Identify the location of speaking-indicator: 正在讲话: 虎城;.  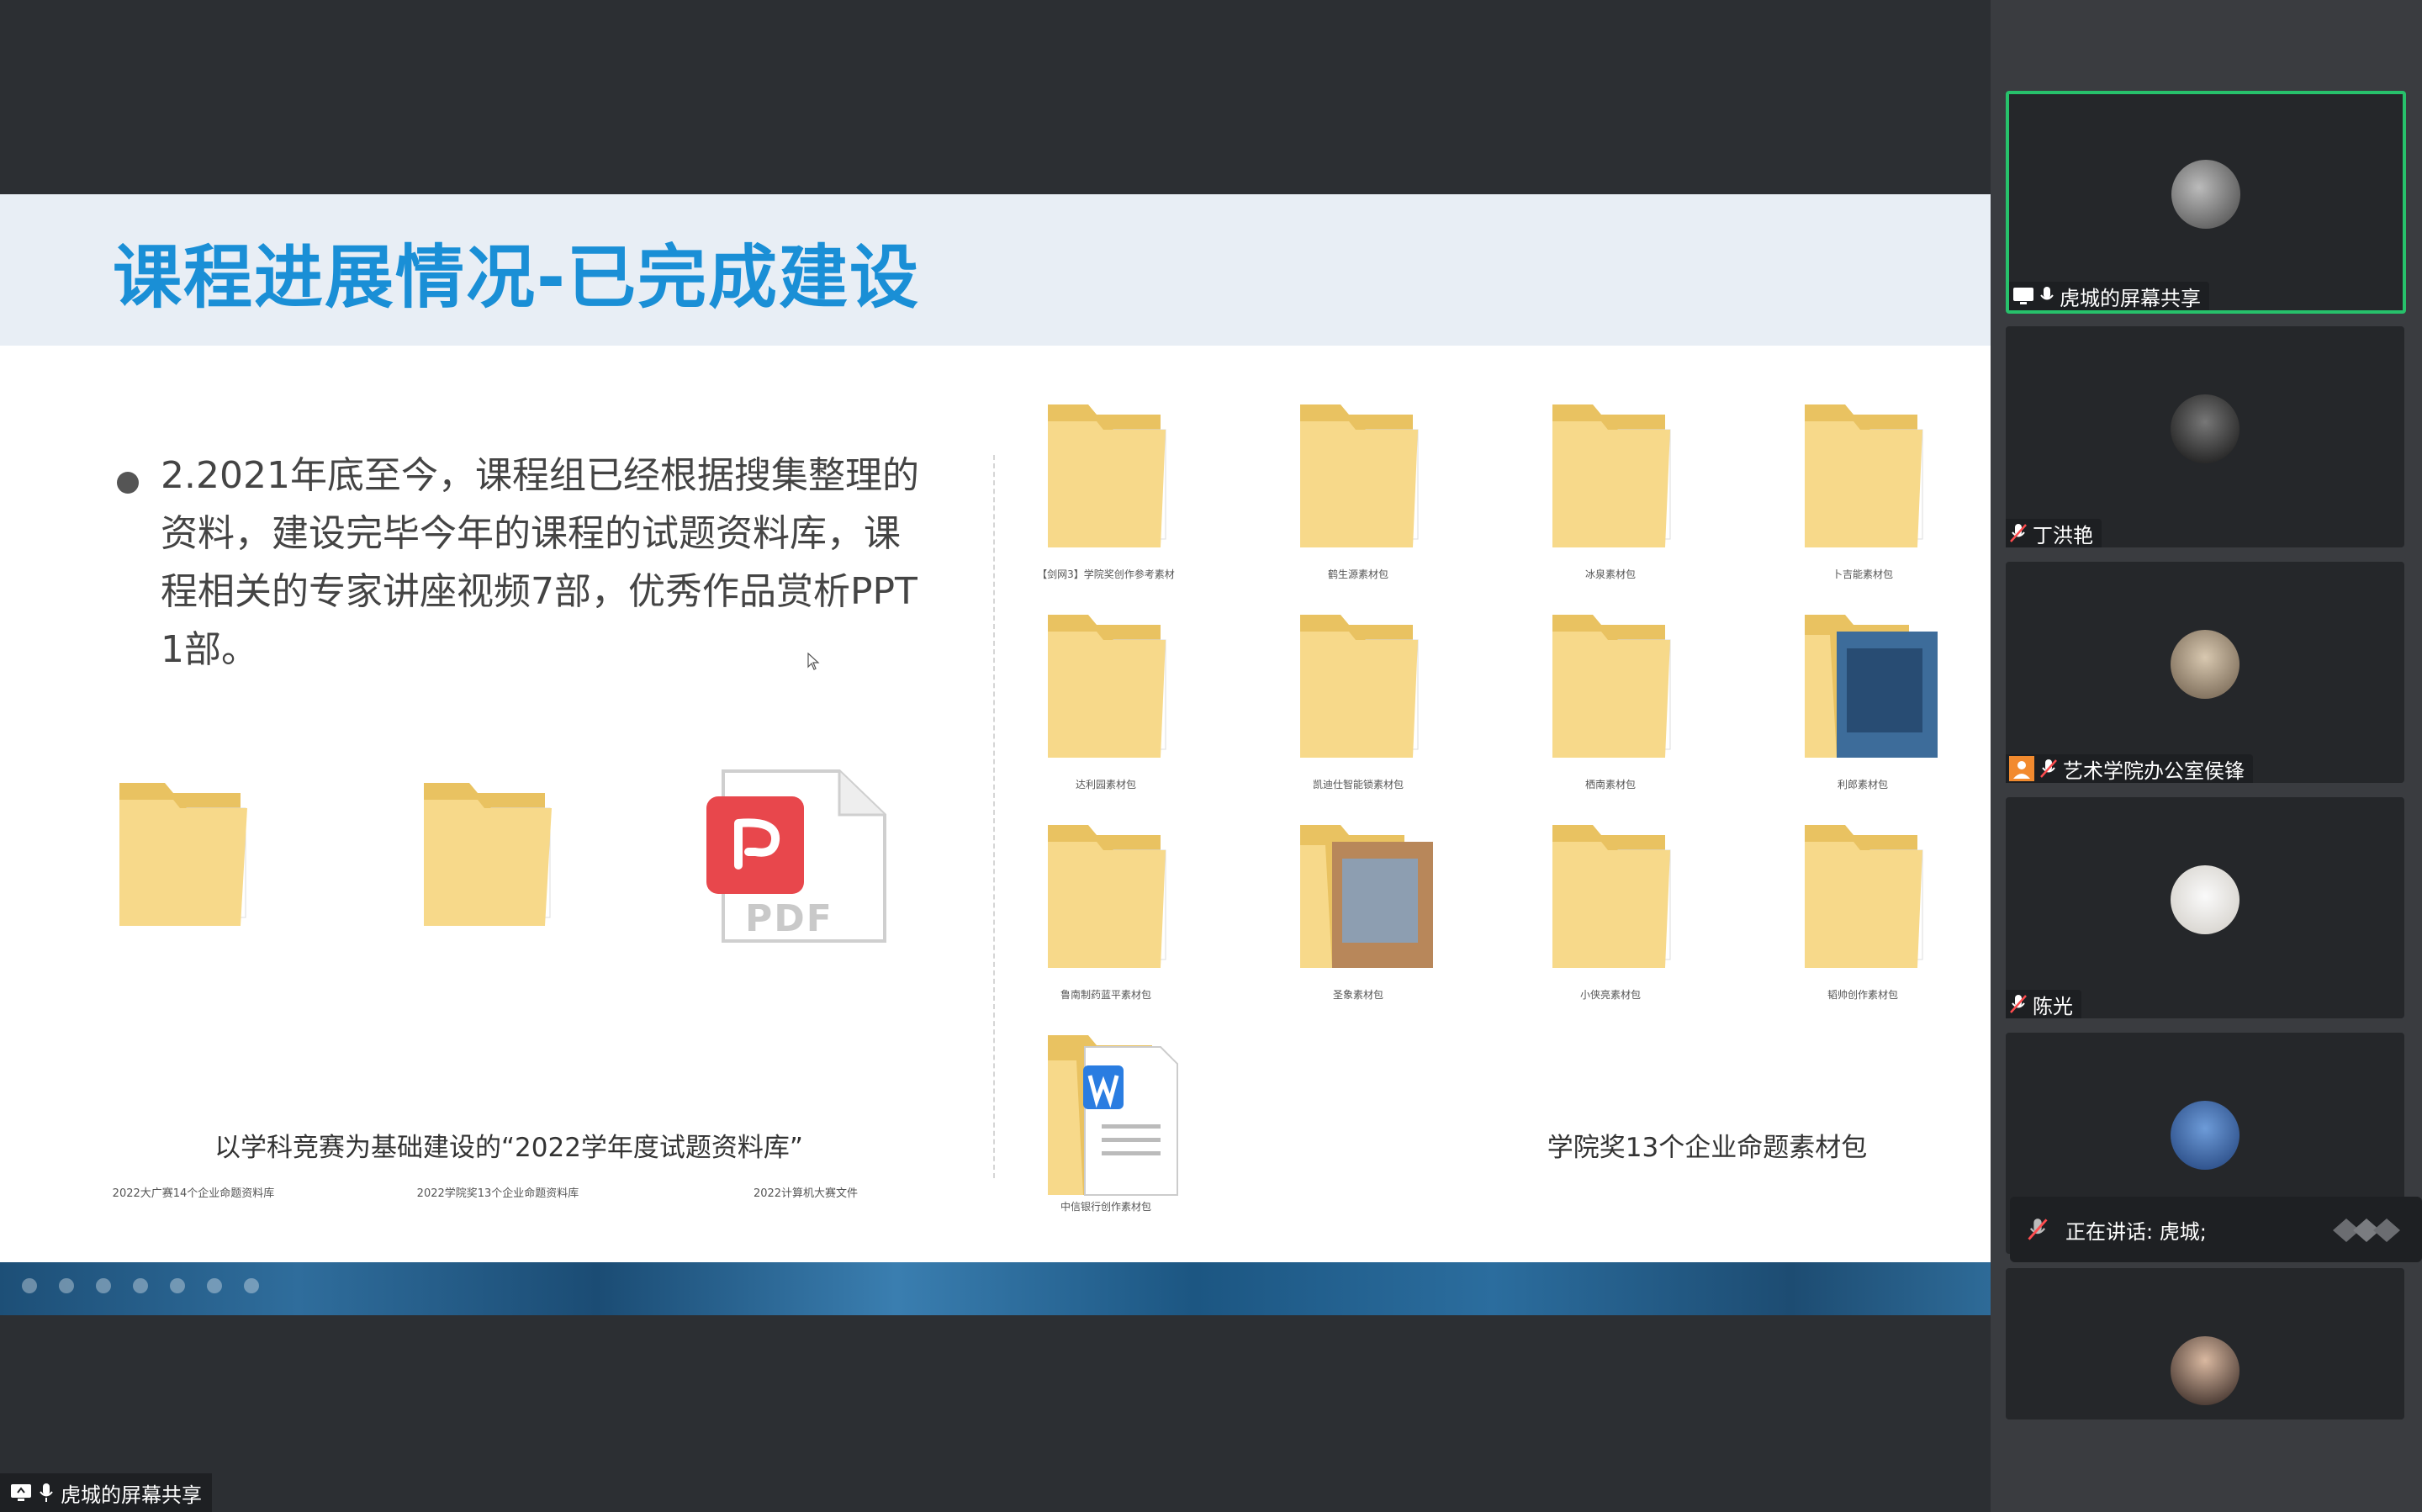
(2216, 1229).